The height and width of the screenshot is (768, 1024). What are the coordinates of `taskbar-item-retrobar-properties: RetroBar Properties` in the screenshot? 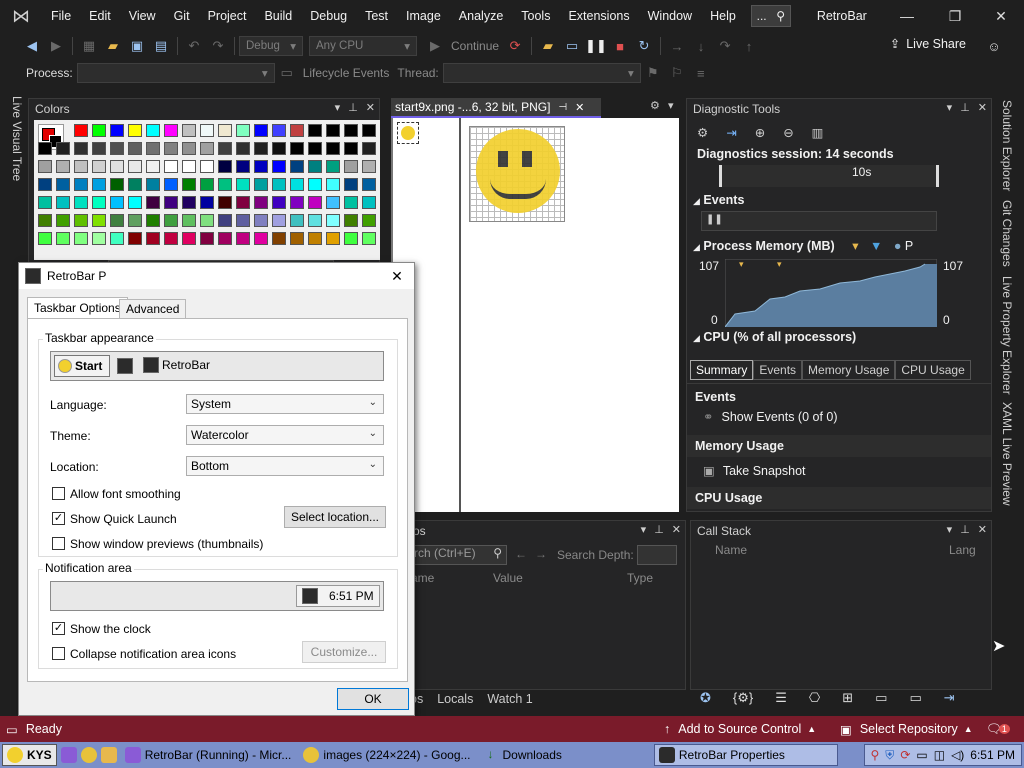 It's located at (745, 755).